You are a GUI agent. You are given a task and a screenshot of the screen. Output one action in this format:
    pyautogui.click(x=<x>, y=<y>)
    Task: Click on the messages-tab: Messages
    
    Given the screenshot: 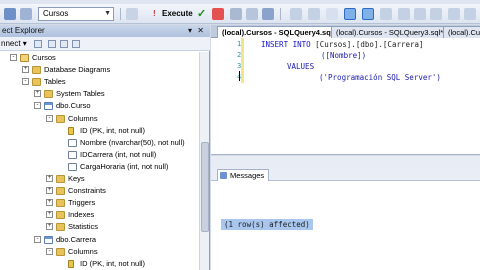 What is the action you would take?
    pyautogui.click(x=243, y=175)
    